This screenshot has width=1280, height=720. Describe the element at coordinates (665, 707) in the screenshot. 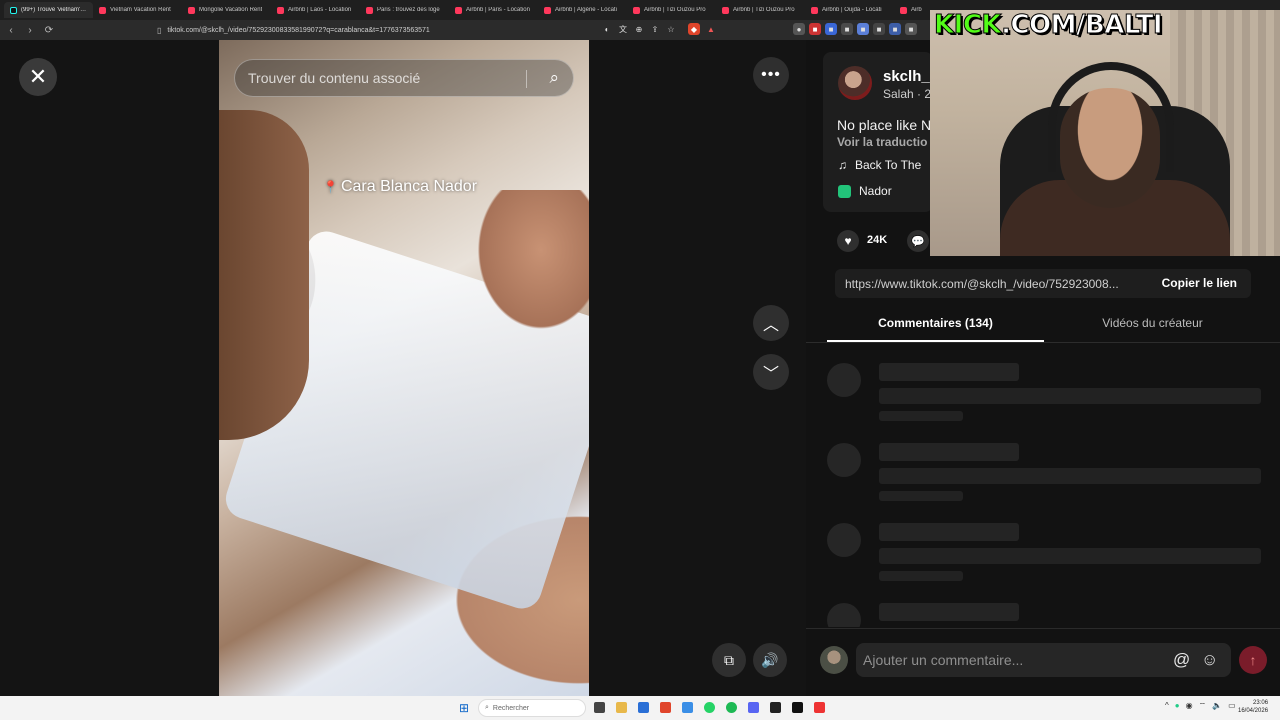

I see `brave-icon` at that location.